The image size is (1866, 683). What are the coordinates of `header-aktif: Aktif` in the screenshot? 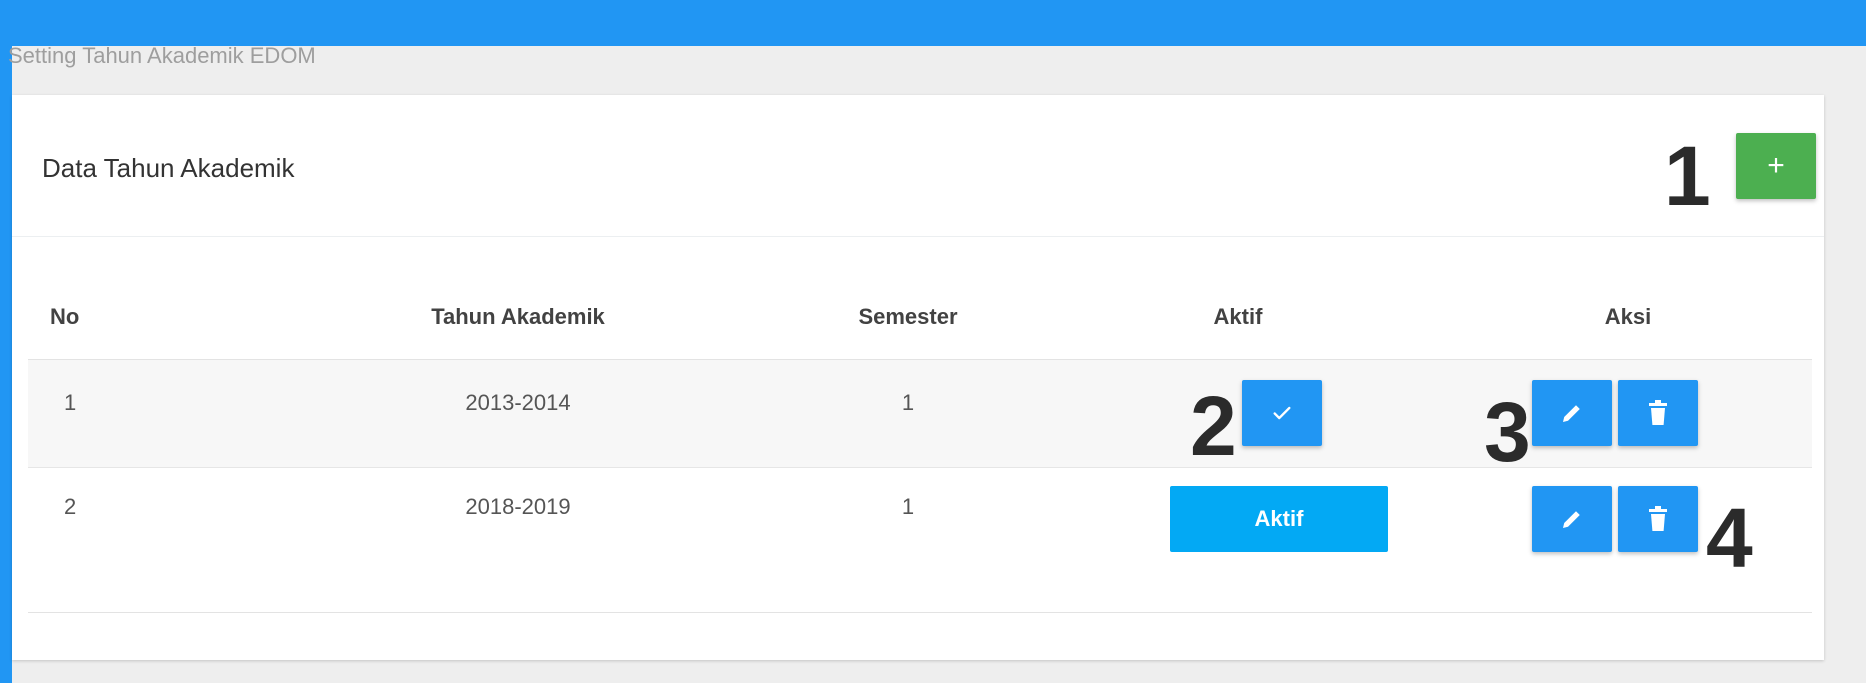 It's located at (1238, 316).